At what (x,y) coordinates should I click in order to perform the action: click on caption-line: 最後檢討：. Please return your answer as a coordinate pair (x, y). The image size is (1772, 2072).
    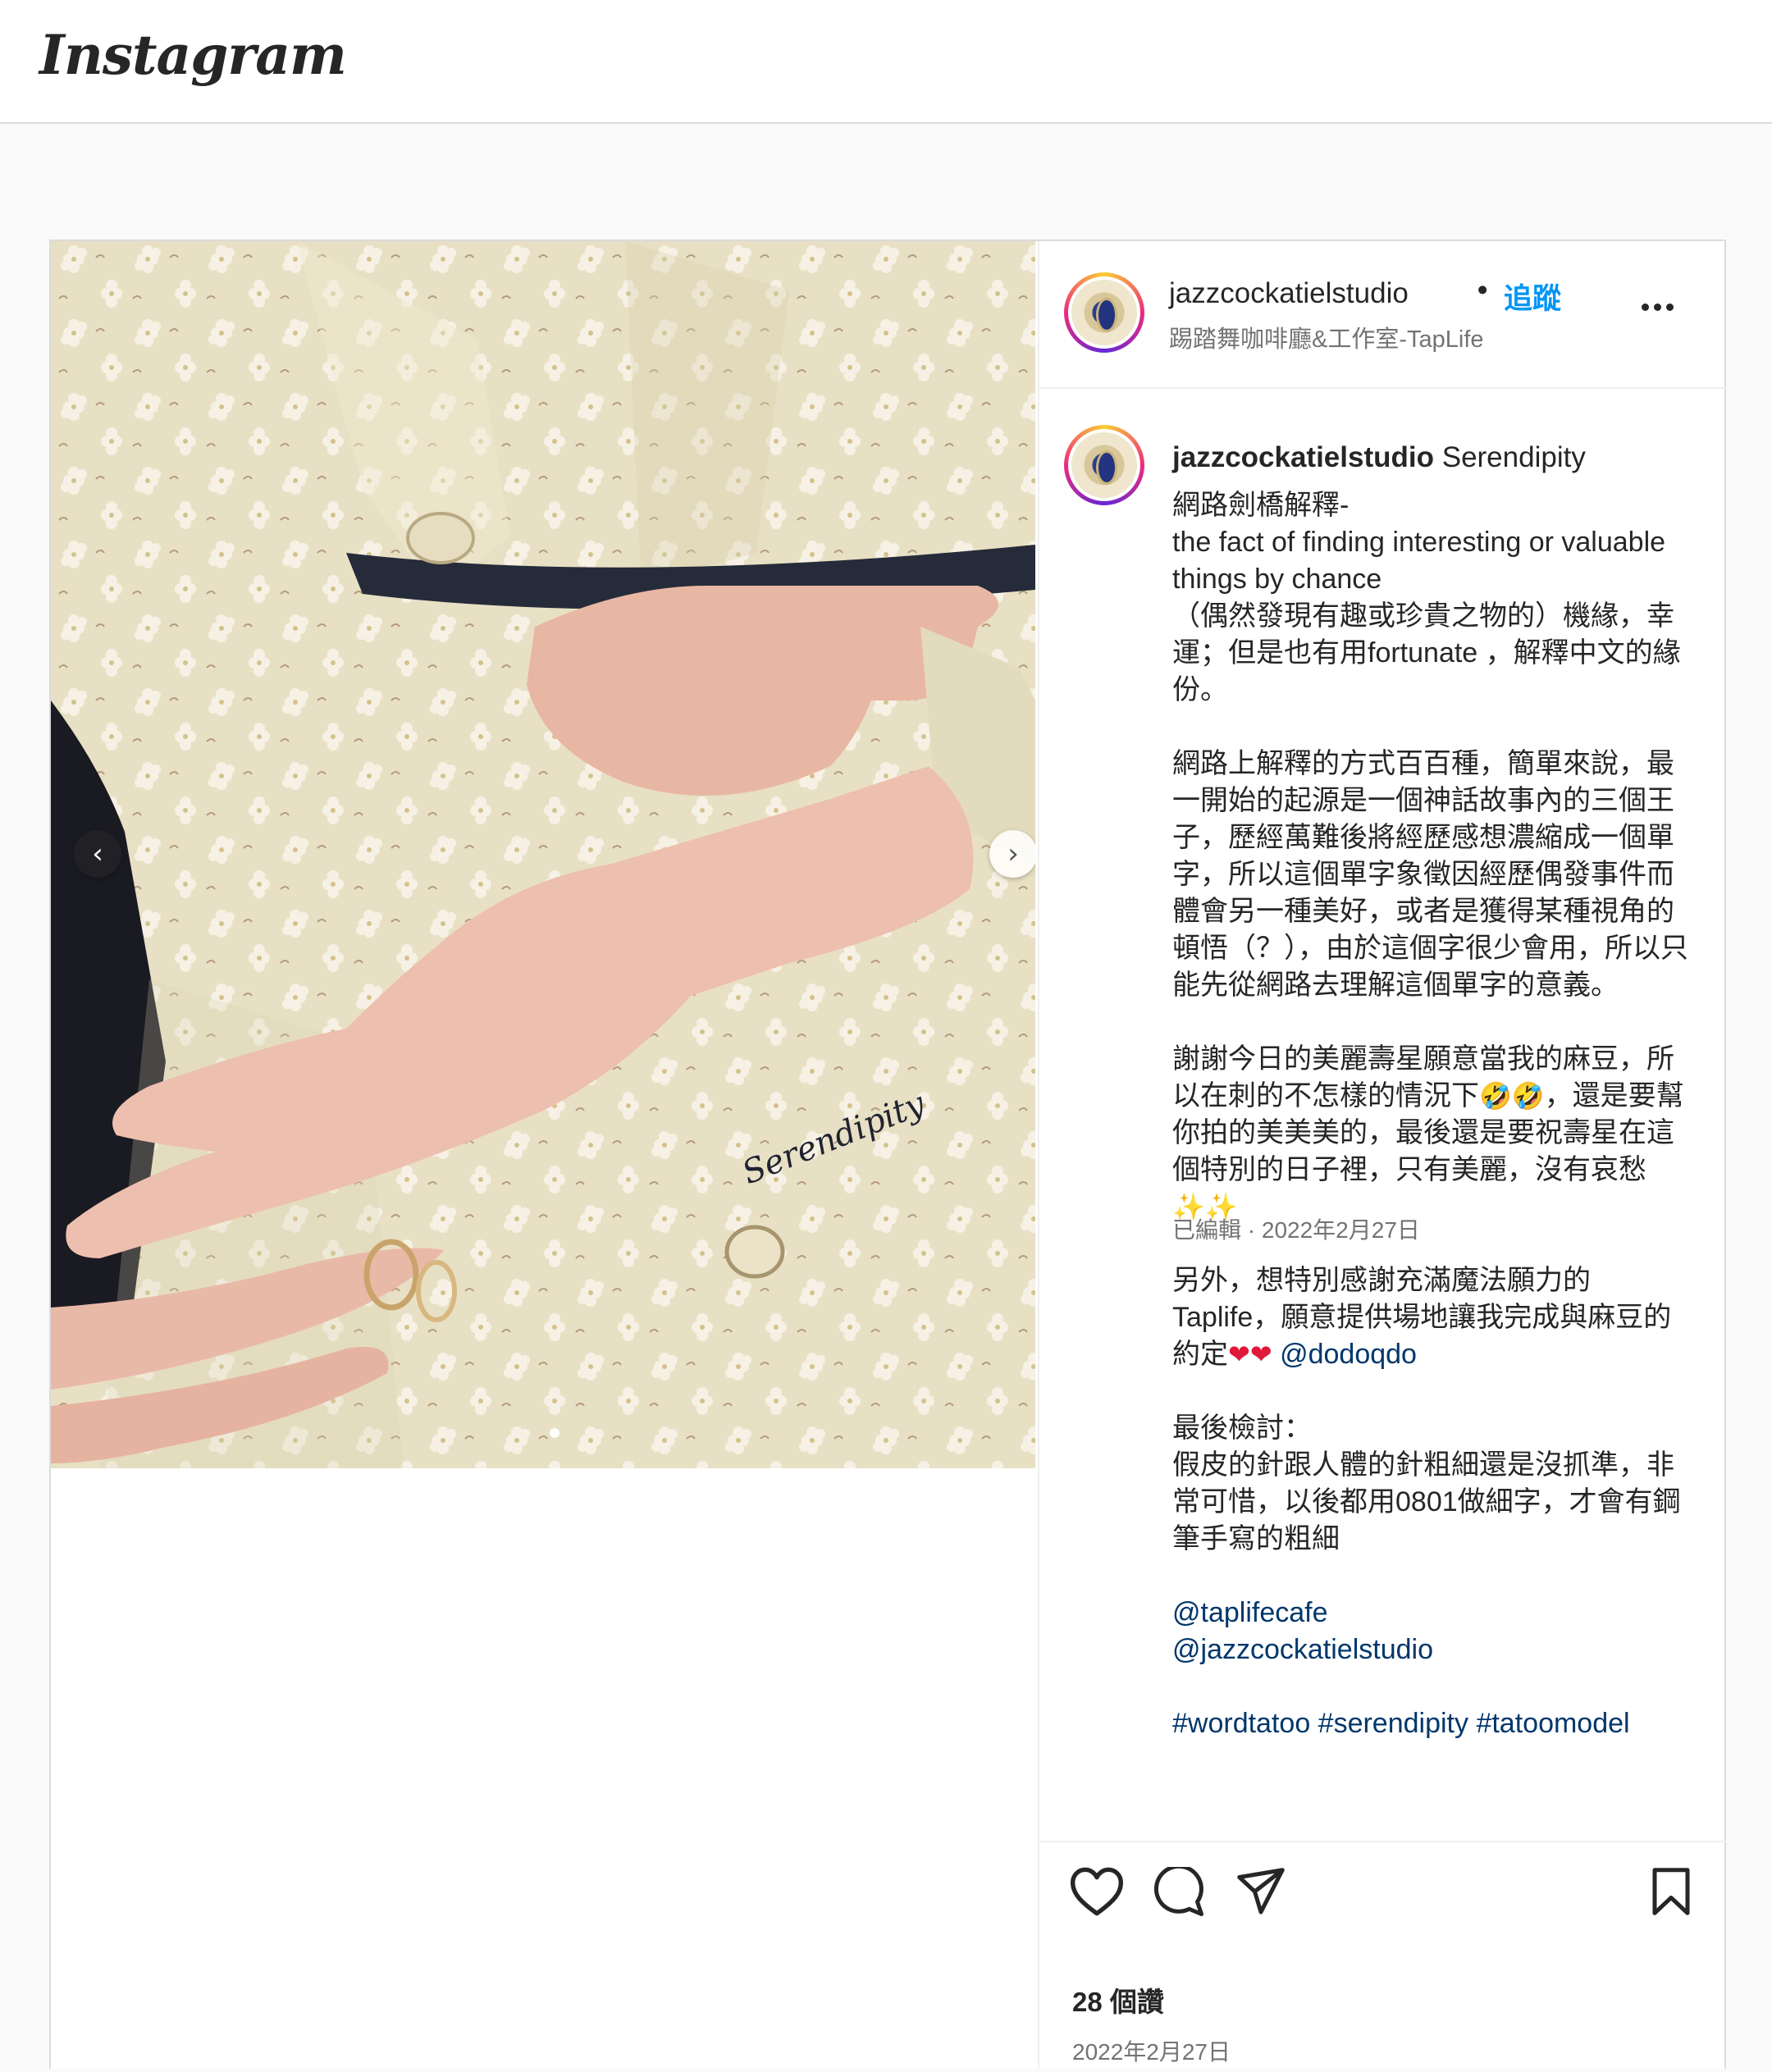
    Looking at the image, I should click on (1242, 1428).